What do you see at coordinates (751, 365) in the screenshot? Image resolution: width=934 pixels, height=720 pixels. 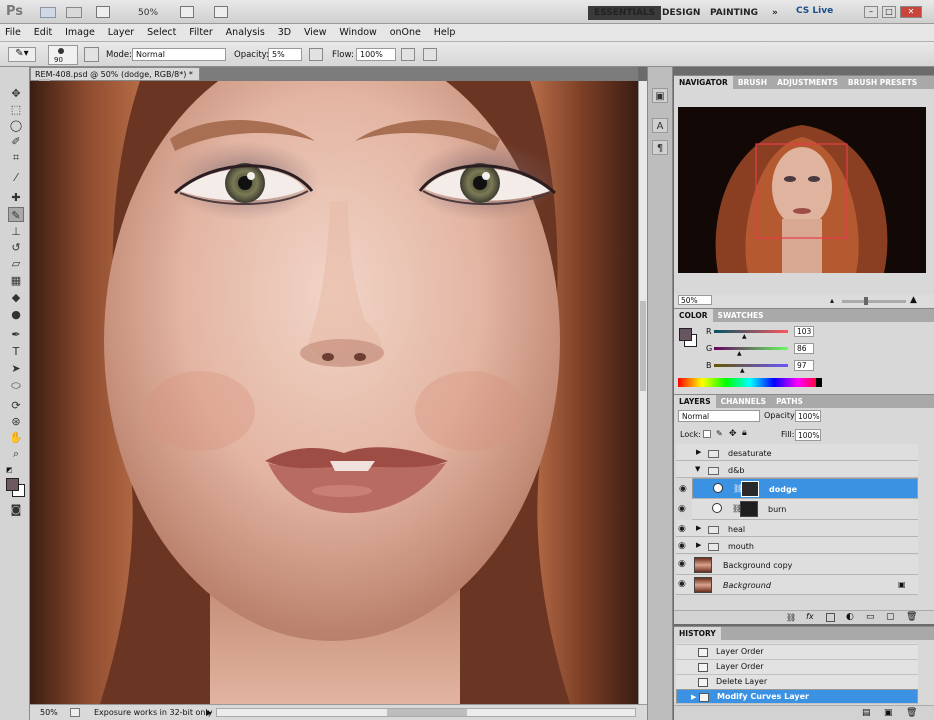 I see `blue-slider` at bounding box center [751, 365].